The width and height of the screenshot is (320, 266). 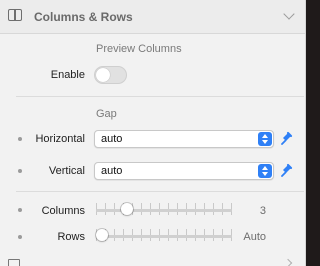 I want to click on columns-label: Columns, so click(x=63, y=211).